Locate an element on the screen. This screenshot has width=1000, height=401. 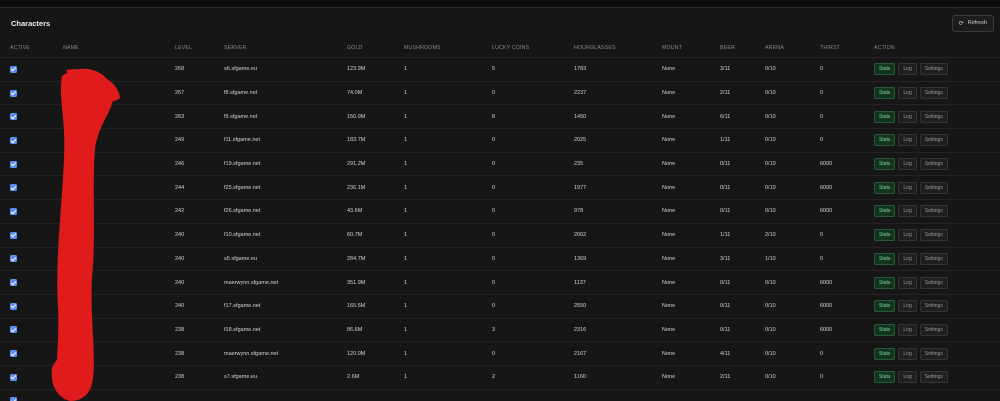
gold-cell: 351.9M is located at coordinates (375, 282).